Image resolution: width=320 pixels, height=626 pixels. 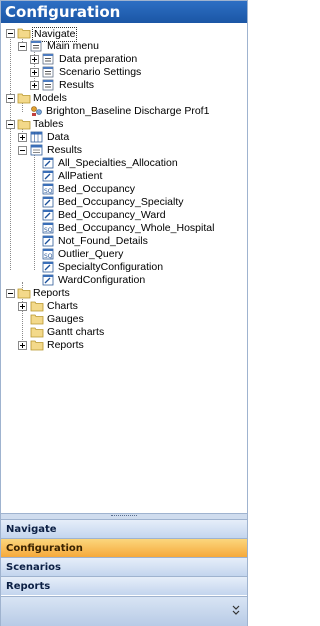 I want to click on tree-node-results: Results, so click(x=124, y=150).